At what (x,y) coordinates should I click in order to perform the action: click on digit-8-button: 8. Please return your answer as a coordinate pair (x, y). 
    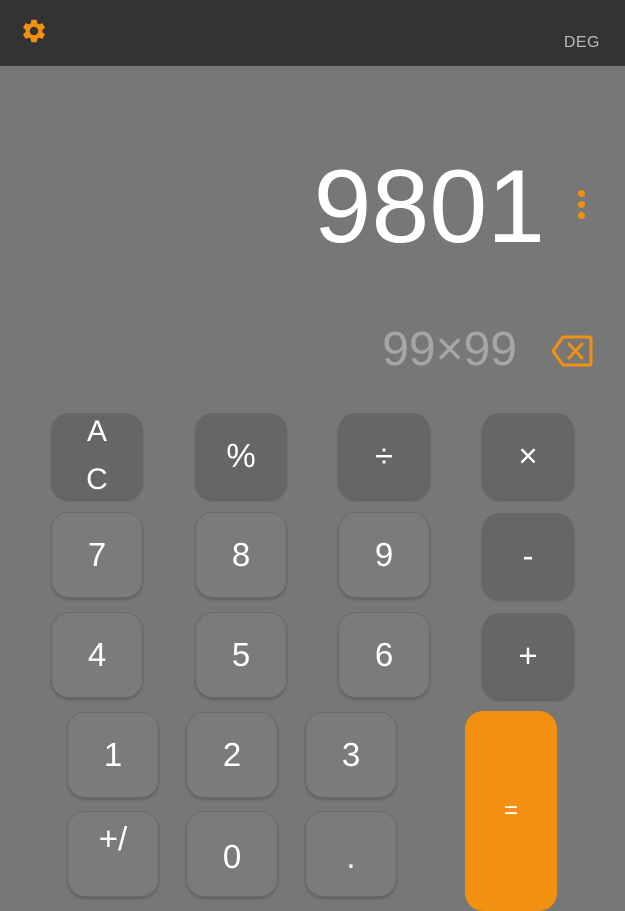
    Looking at the image, I should click on (241, 555).